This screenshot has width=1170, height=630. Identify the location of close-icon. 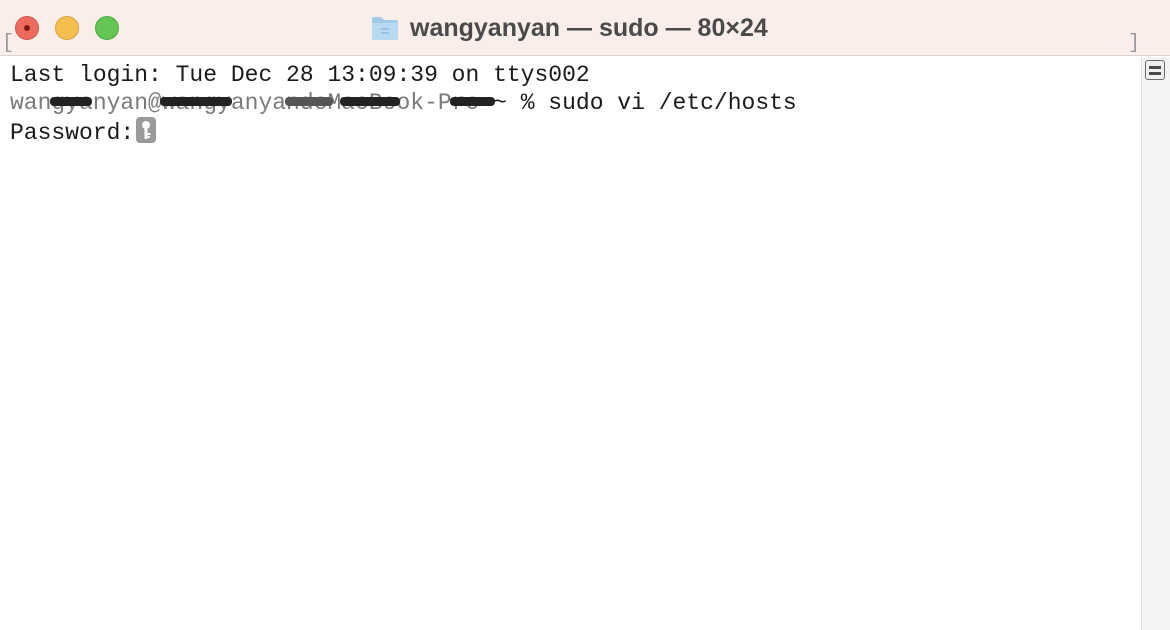
(27, 28).